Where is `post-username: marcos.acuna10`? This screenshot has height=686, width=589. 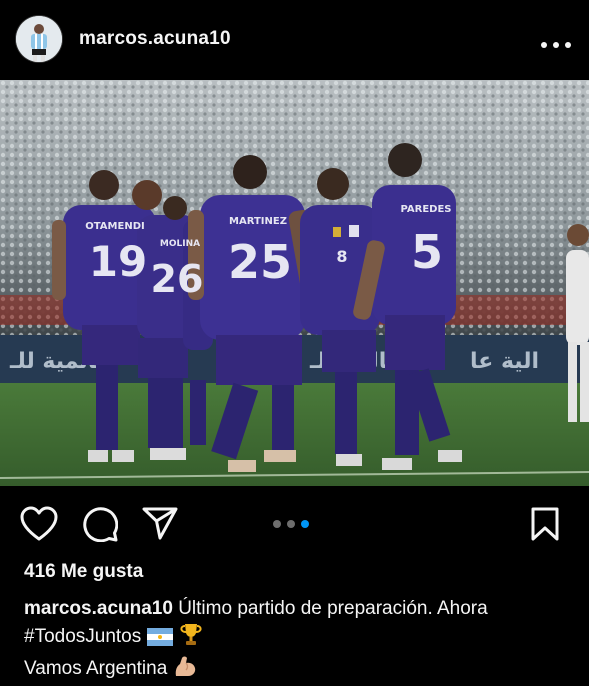 post-username: marcos.acuna10 is located at coordinates (155, 39).